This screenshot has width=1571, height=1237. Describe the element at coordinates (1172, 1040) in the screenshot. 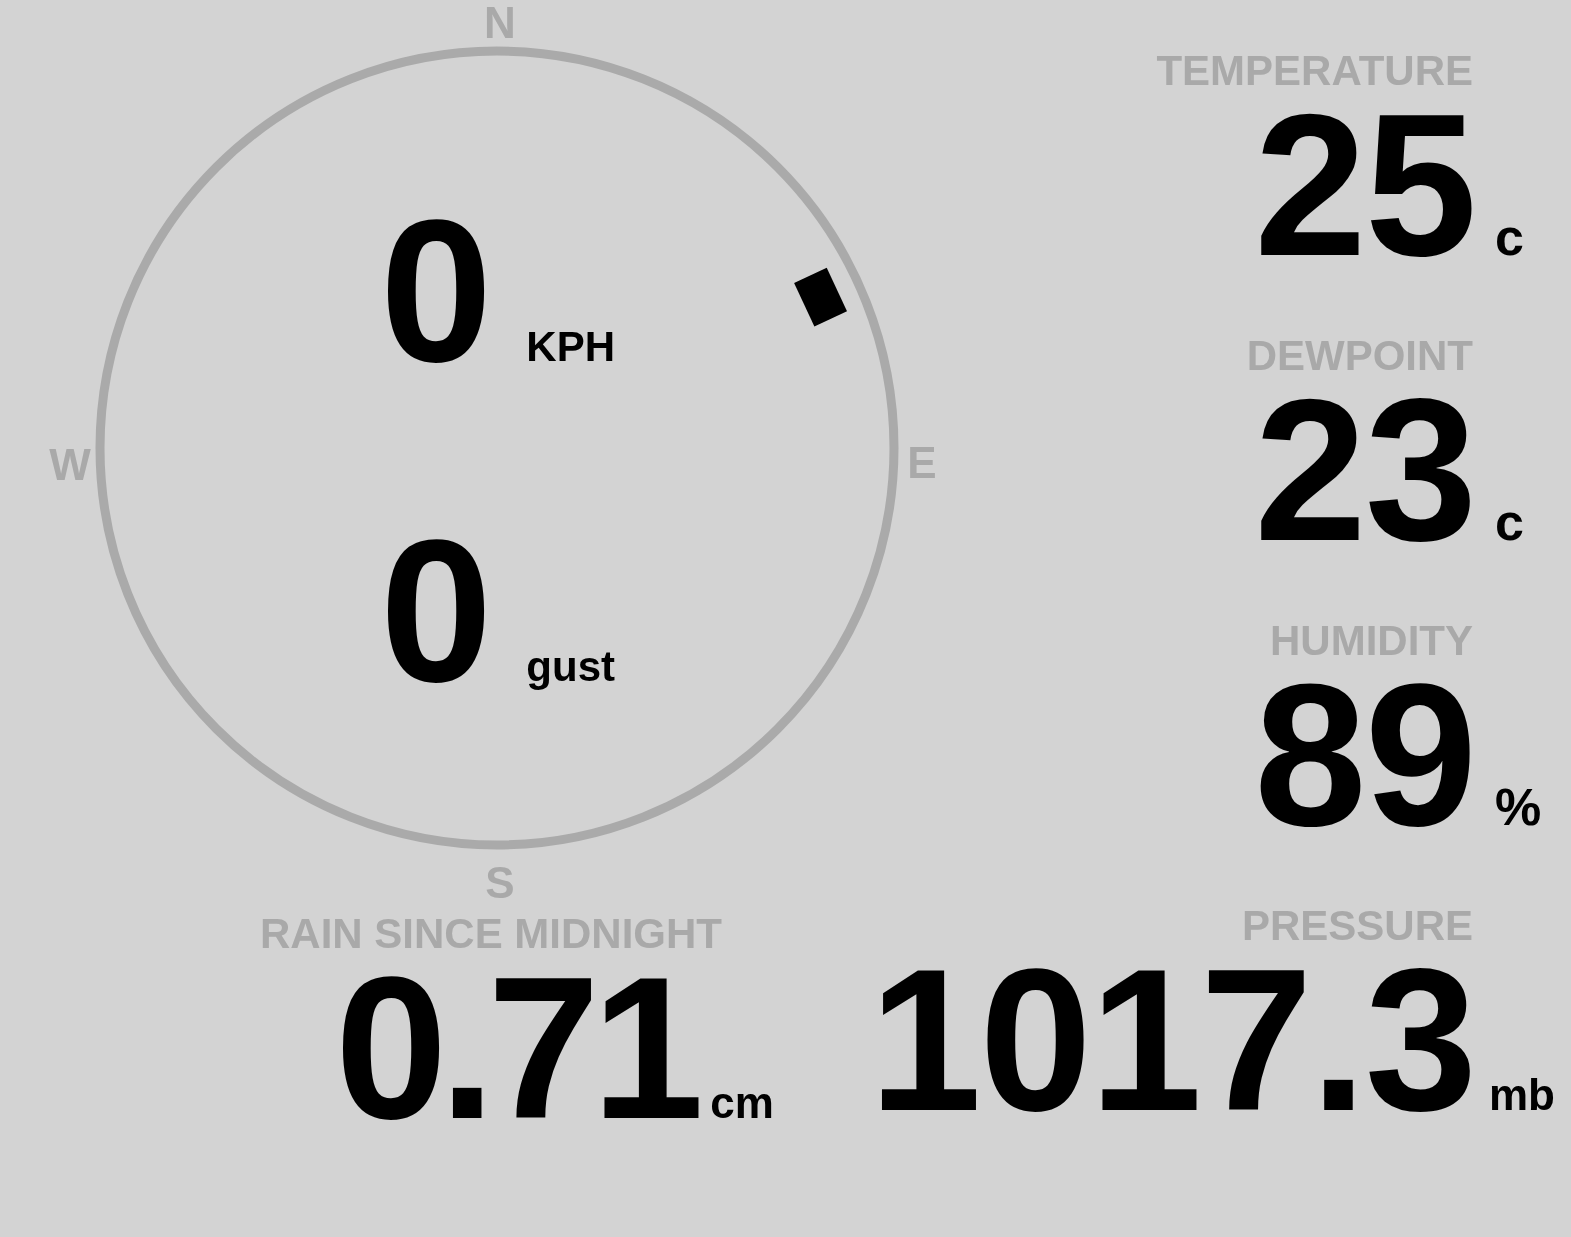

I see `pressure-value: 1017.3` at that location.